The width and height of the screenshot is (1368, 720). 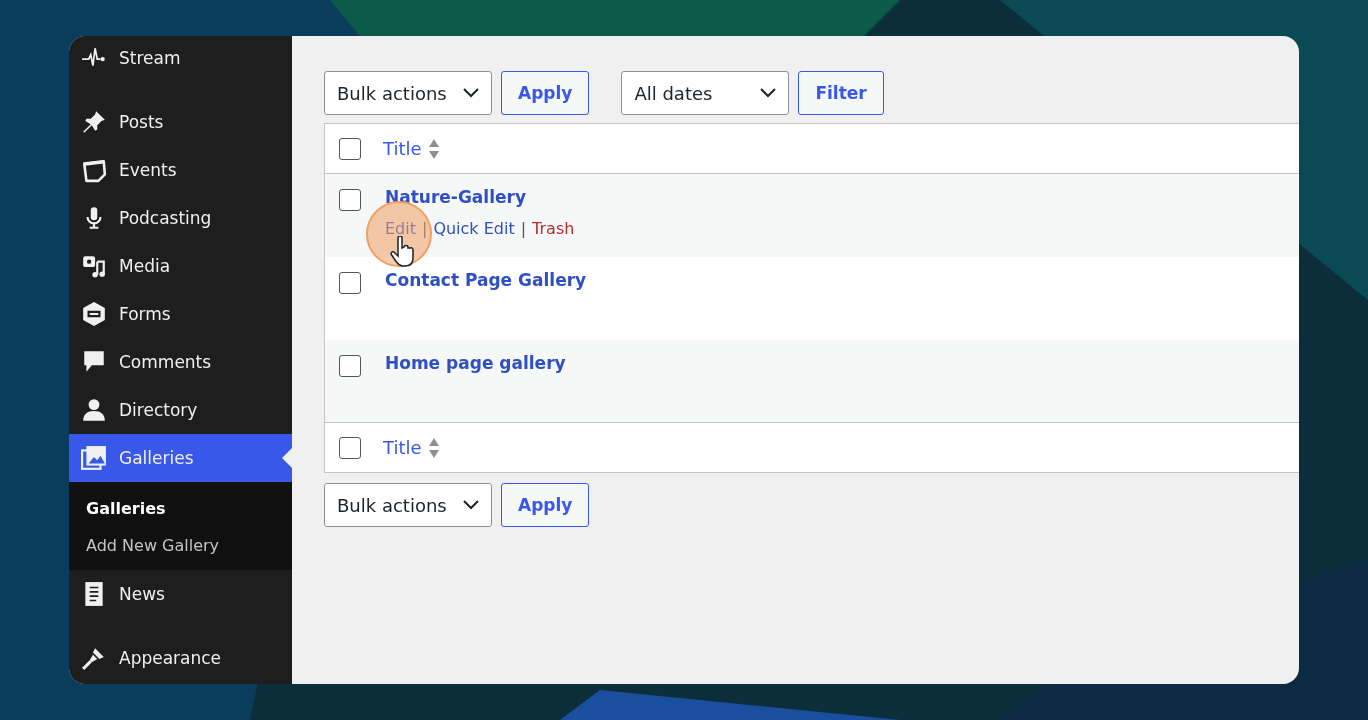 I want to click on submenu-item: Galleries, so click(x=180, y=508).